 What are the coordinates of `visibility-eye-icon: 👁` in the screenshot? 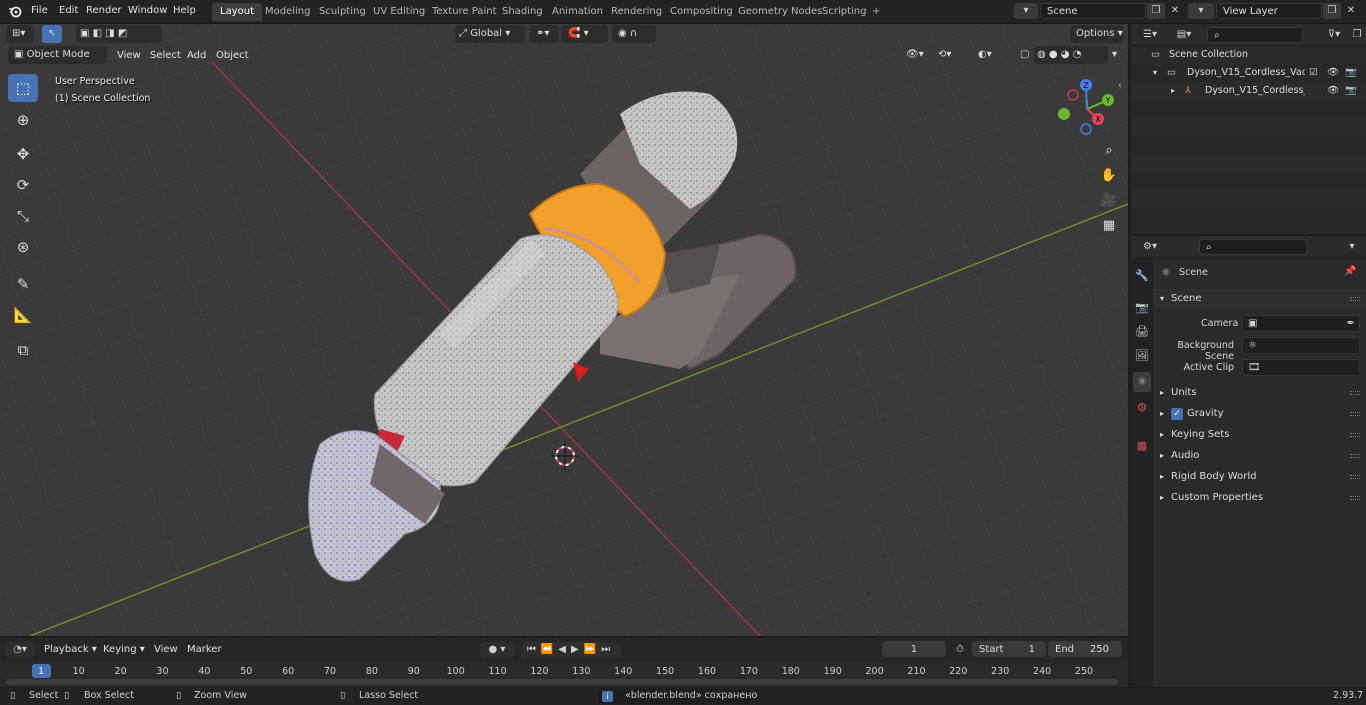 It's located at (1333, 73).